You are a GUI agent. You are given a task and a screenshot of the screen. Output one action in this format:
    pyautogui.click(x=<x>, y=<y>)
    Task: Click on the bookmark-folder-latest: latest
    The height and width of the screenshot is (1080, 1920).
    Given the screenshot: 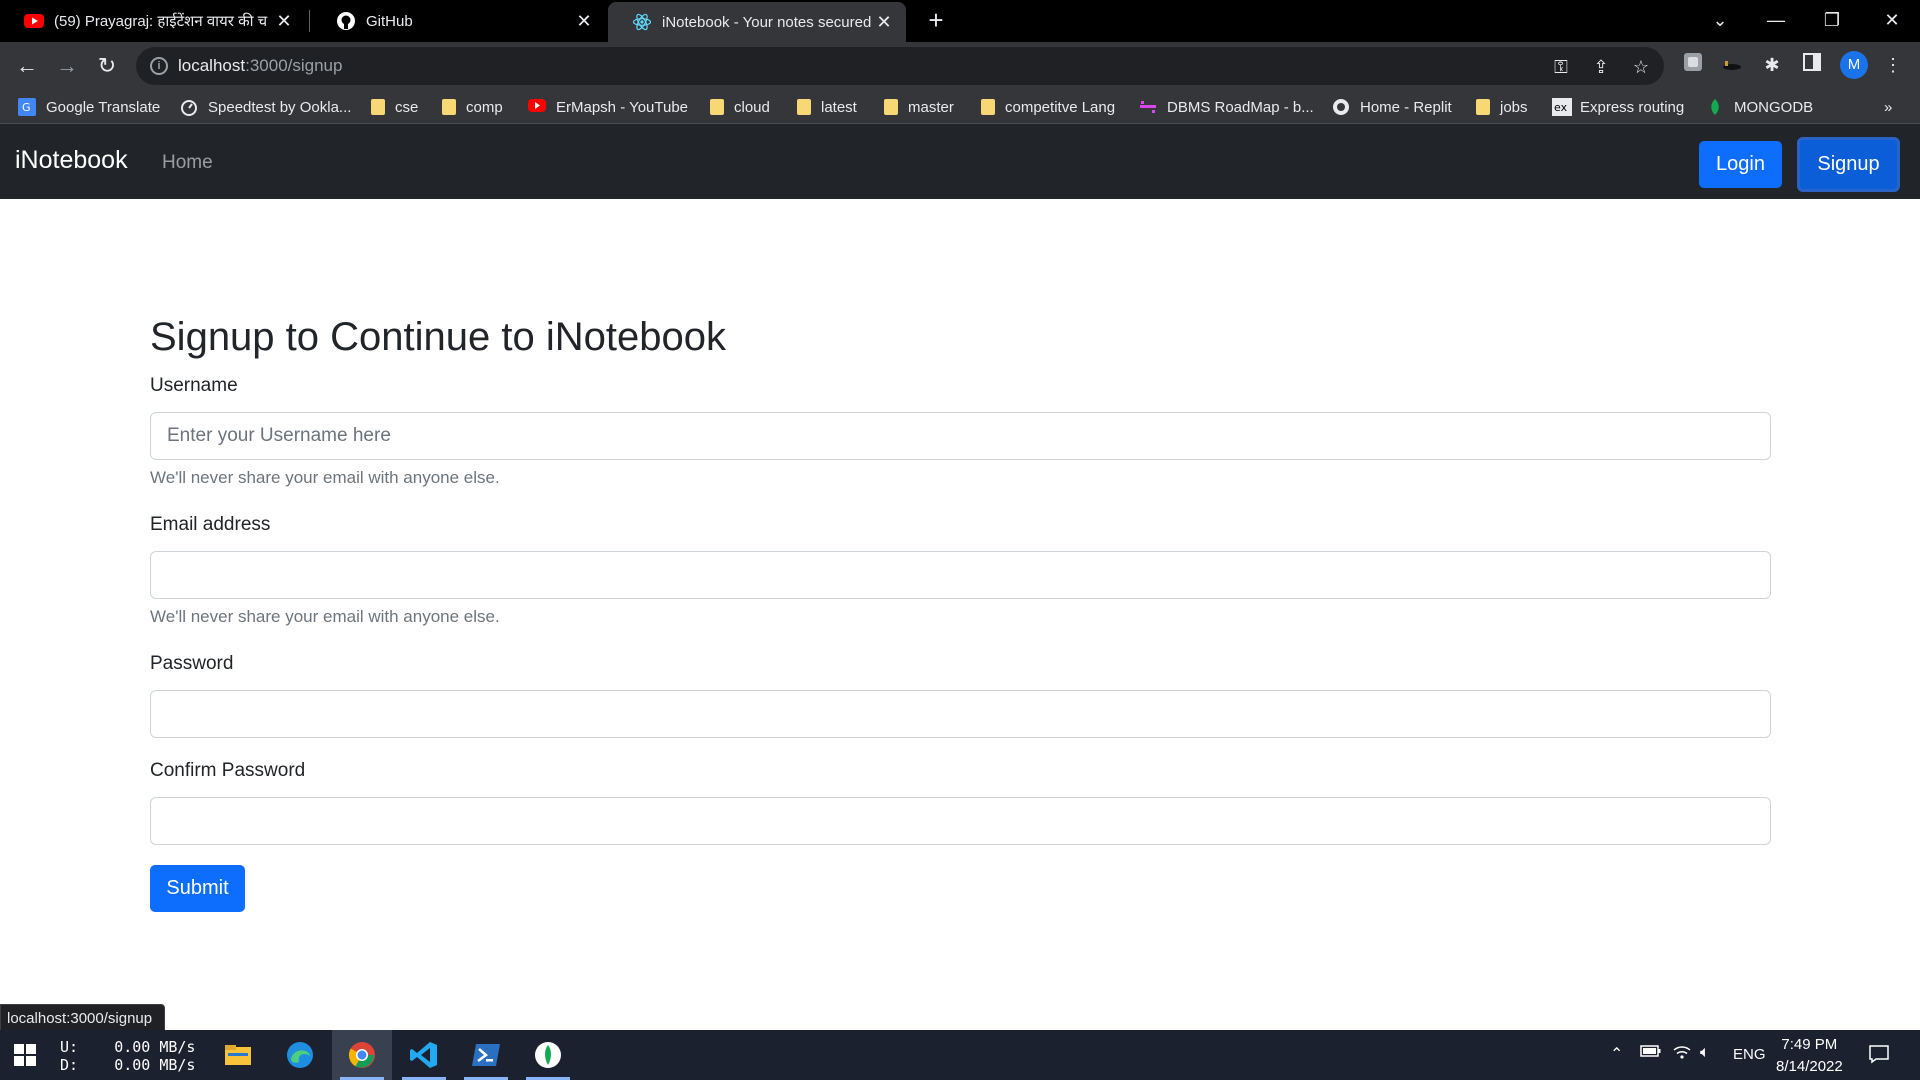 What is the action you would take?
    pyautogui.click(x=827, y=107)
    